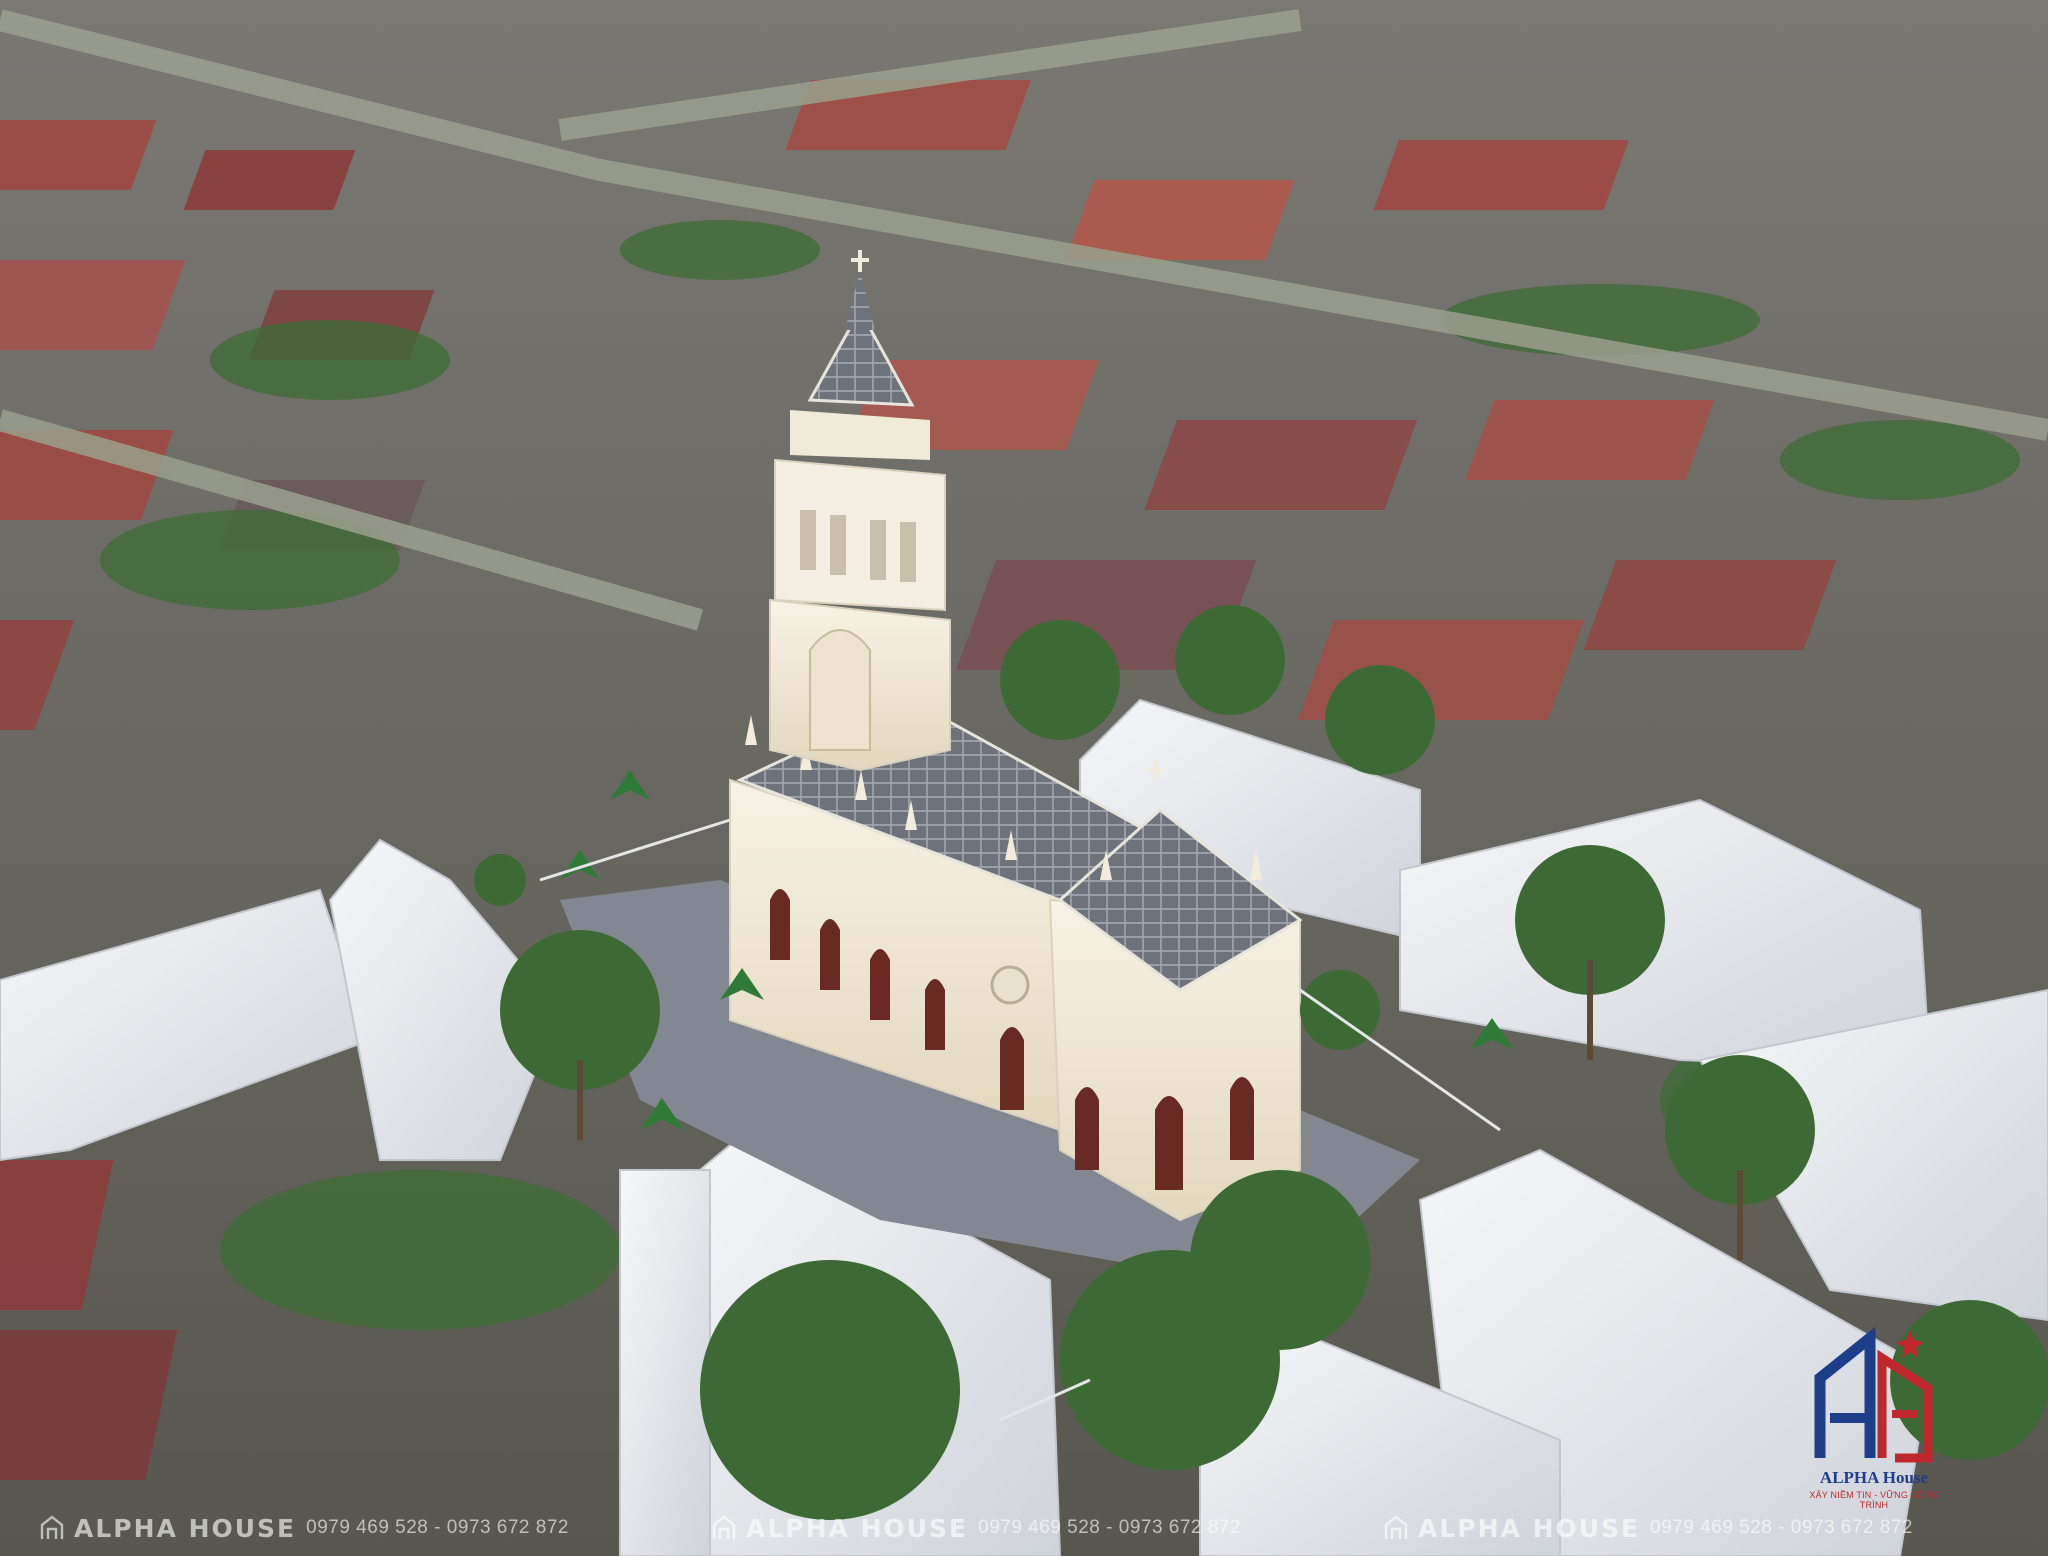 This screenshot has width=2048, height=1556. What do you see at coordinates (1874, 1477) in the screenshot?
I see `logo-name: ALPHA House` at bounding box center [1874, 1477].